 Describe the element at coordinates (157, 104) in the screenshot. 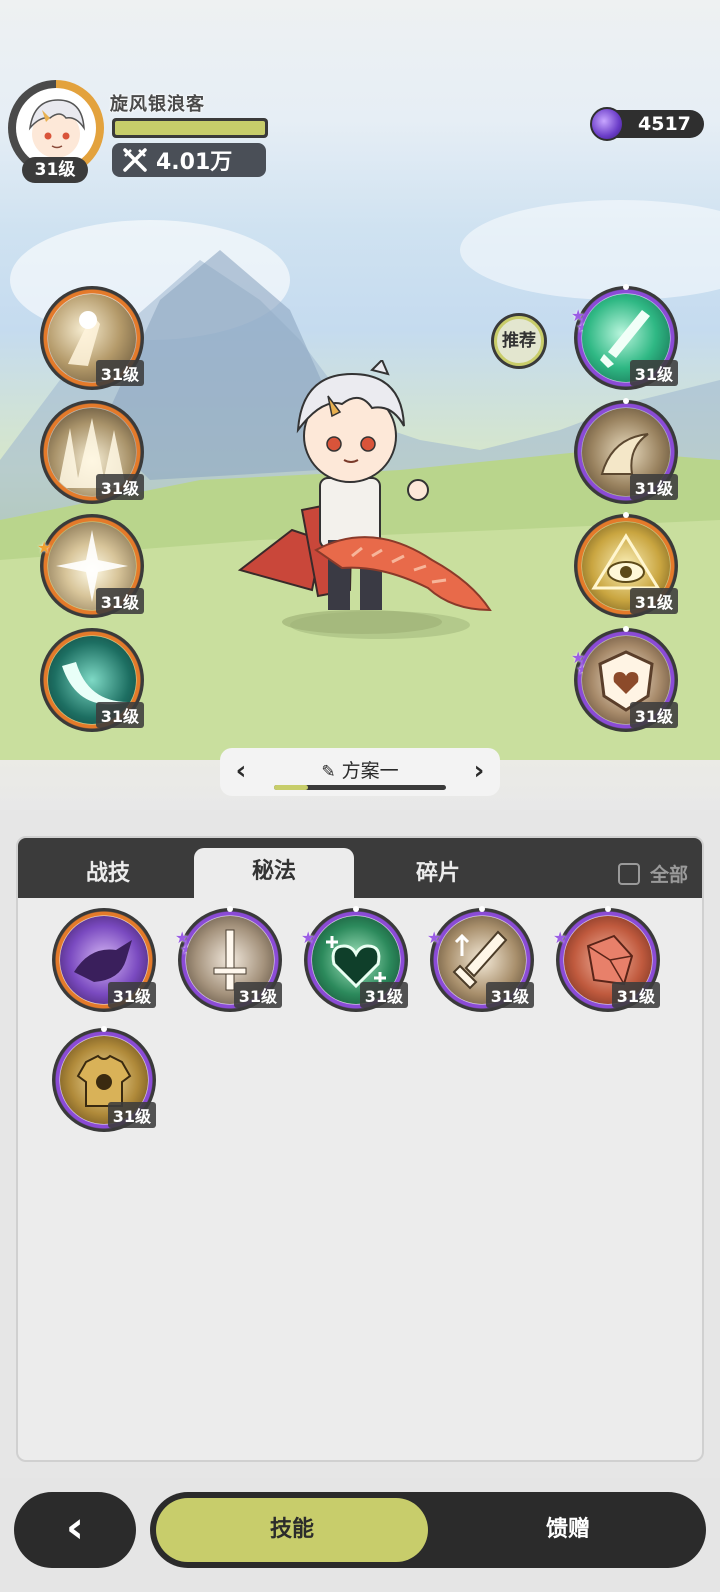

I see `character-name: 旋风银浪客` at that location.